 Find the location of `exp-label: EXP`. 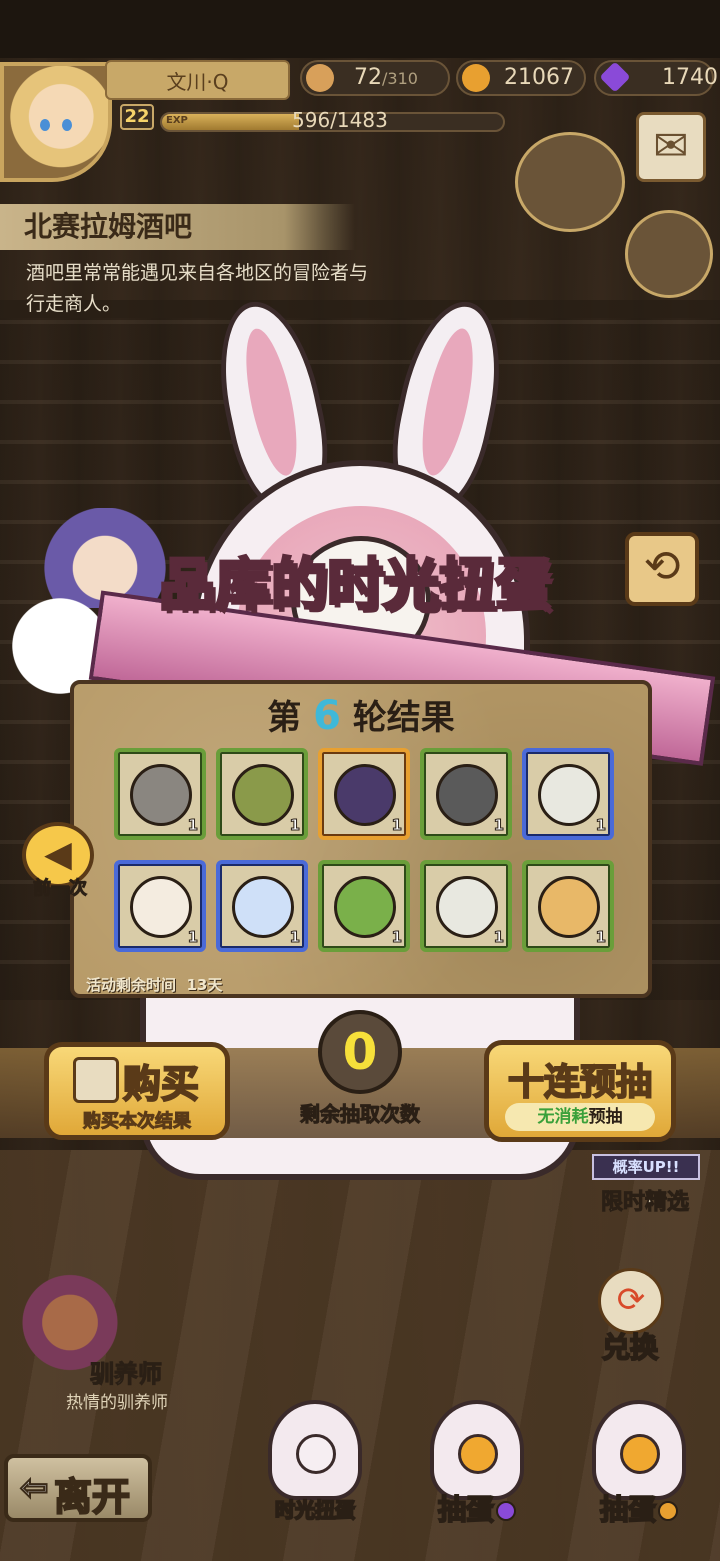

exp-label: EXP is located at coordinates (177, 120).